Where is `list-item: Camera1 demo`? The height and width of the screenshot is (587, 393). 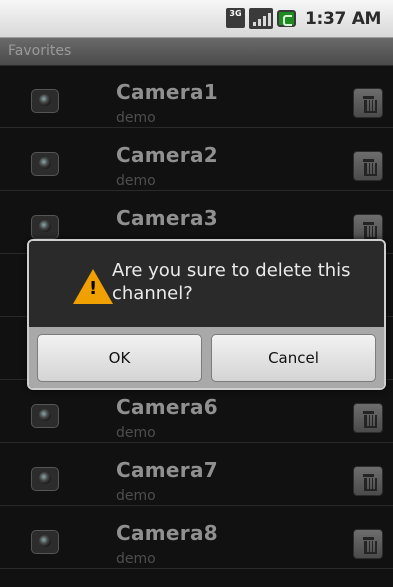 list-item: Camera1 demo is located at coordinates (196, 97).